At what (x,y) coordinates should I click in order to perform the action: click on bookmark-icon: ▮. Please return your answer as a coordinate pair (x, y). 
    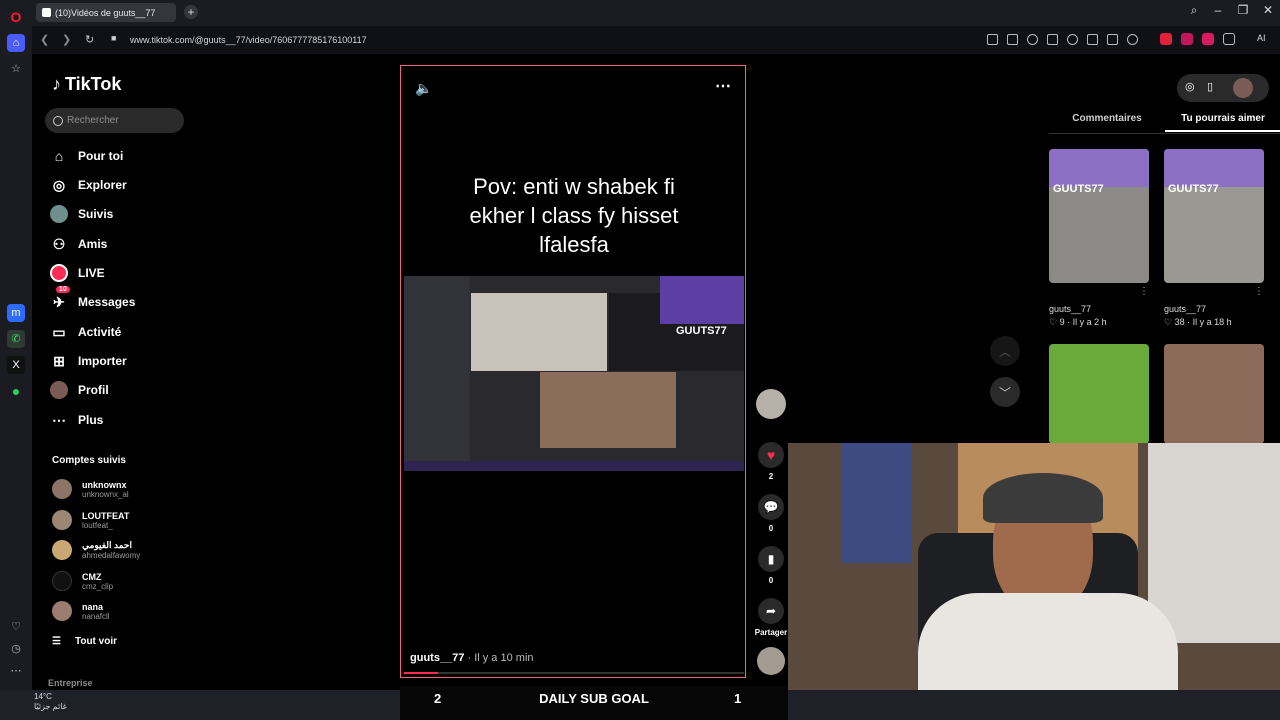
    Looking at the image, I should click on (771, 559).